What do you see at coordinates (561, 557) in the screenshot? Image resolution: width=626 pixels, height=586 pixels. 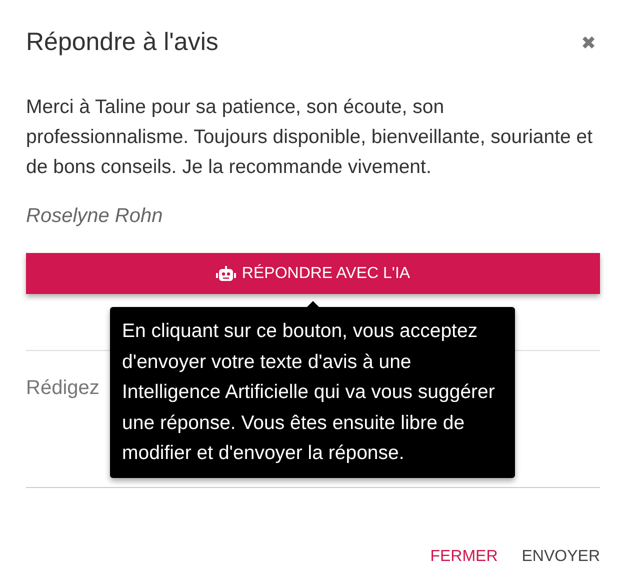 I see `send-button: ENVOYER` at bounding box center [561, 557].